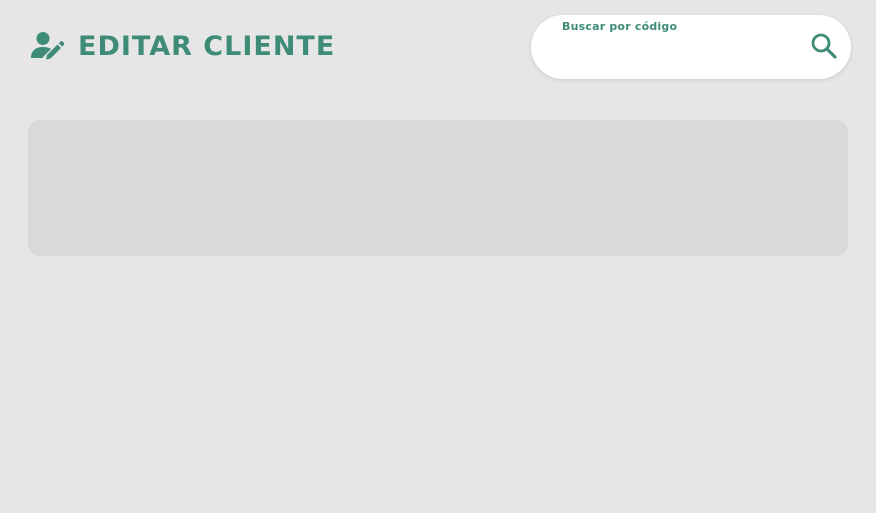  What do you see at coordinates (677, 54) in the screenshot?
I see `search-input` at bounding box center [677, 54].